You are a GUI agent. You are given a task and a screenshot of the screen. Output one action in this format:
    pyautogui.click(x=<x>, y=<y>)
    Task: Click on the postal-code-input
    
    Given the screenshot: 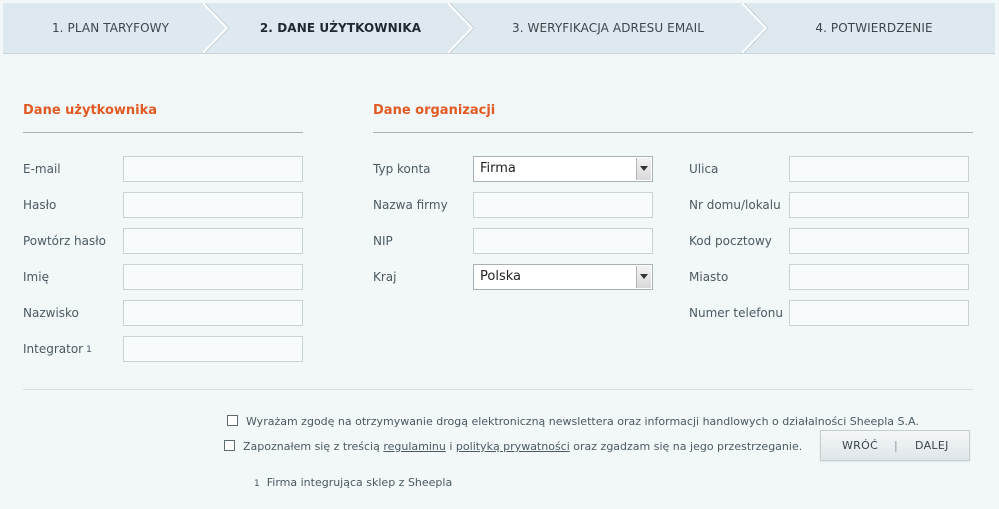 What is the action you would take?
    pyautogui.click(x=879, y=241)
    